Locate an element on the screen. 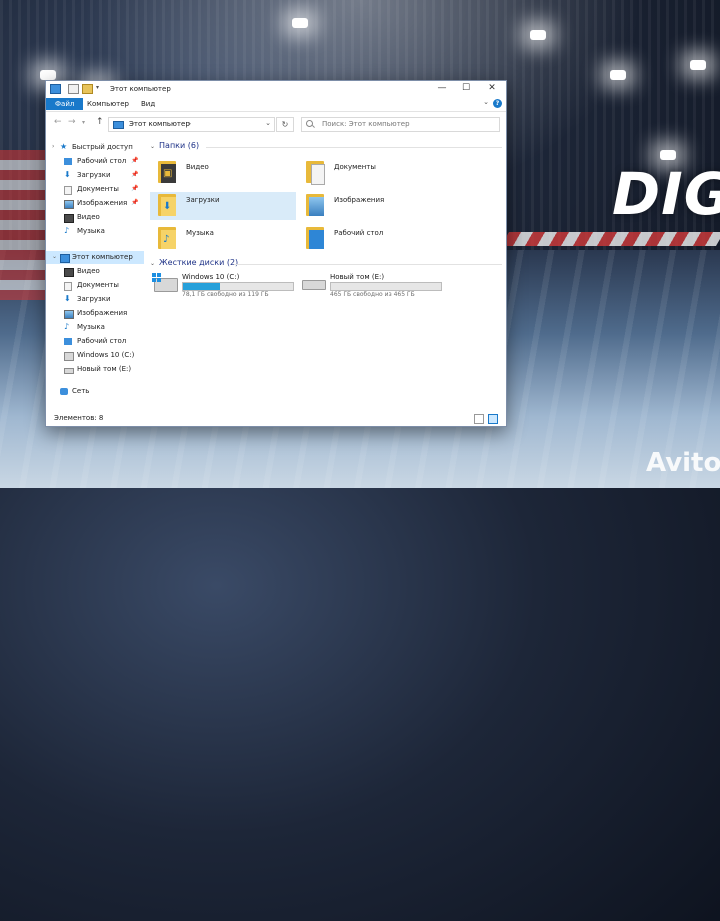 This screenshot has height=921, width=720. documents-folder-icon is located at coordinates (315, 173).